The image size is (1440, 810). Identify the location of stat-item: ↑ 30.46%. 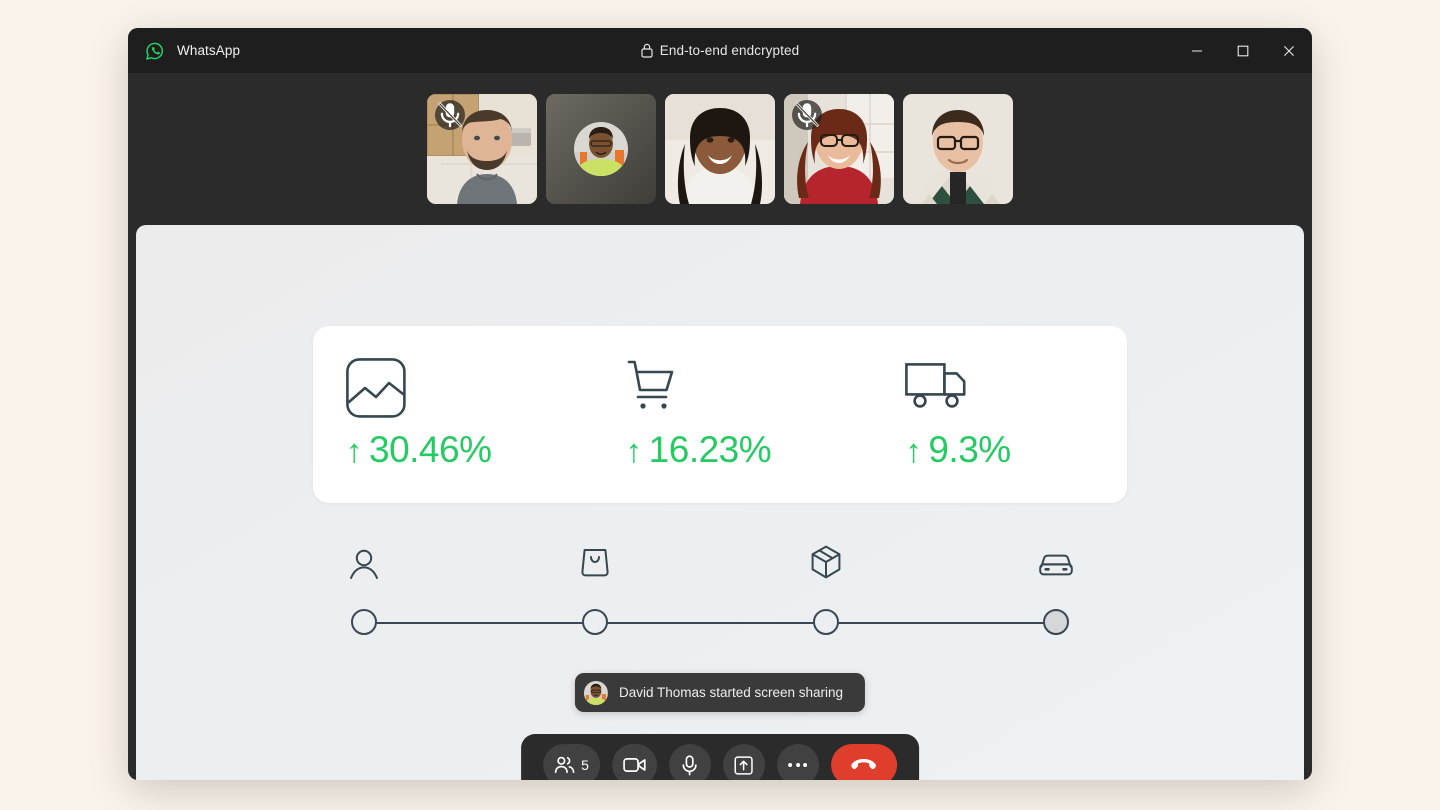
(440, 414).